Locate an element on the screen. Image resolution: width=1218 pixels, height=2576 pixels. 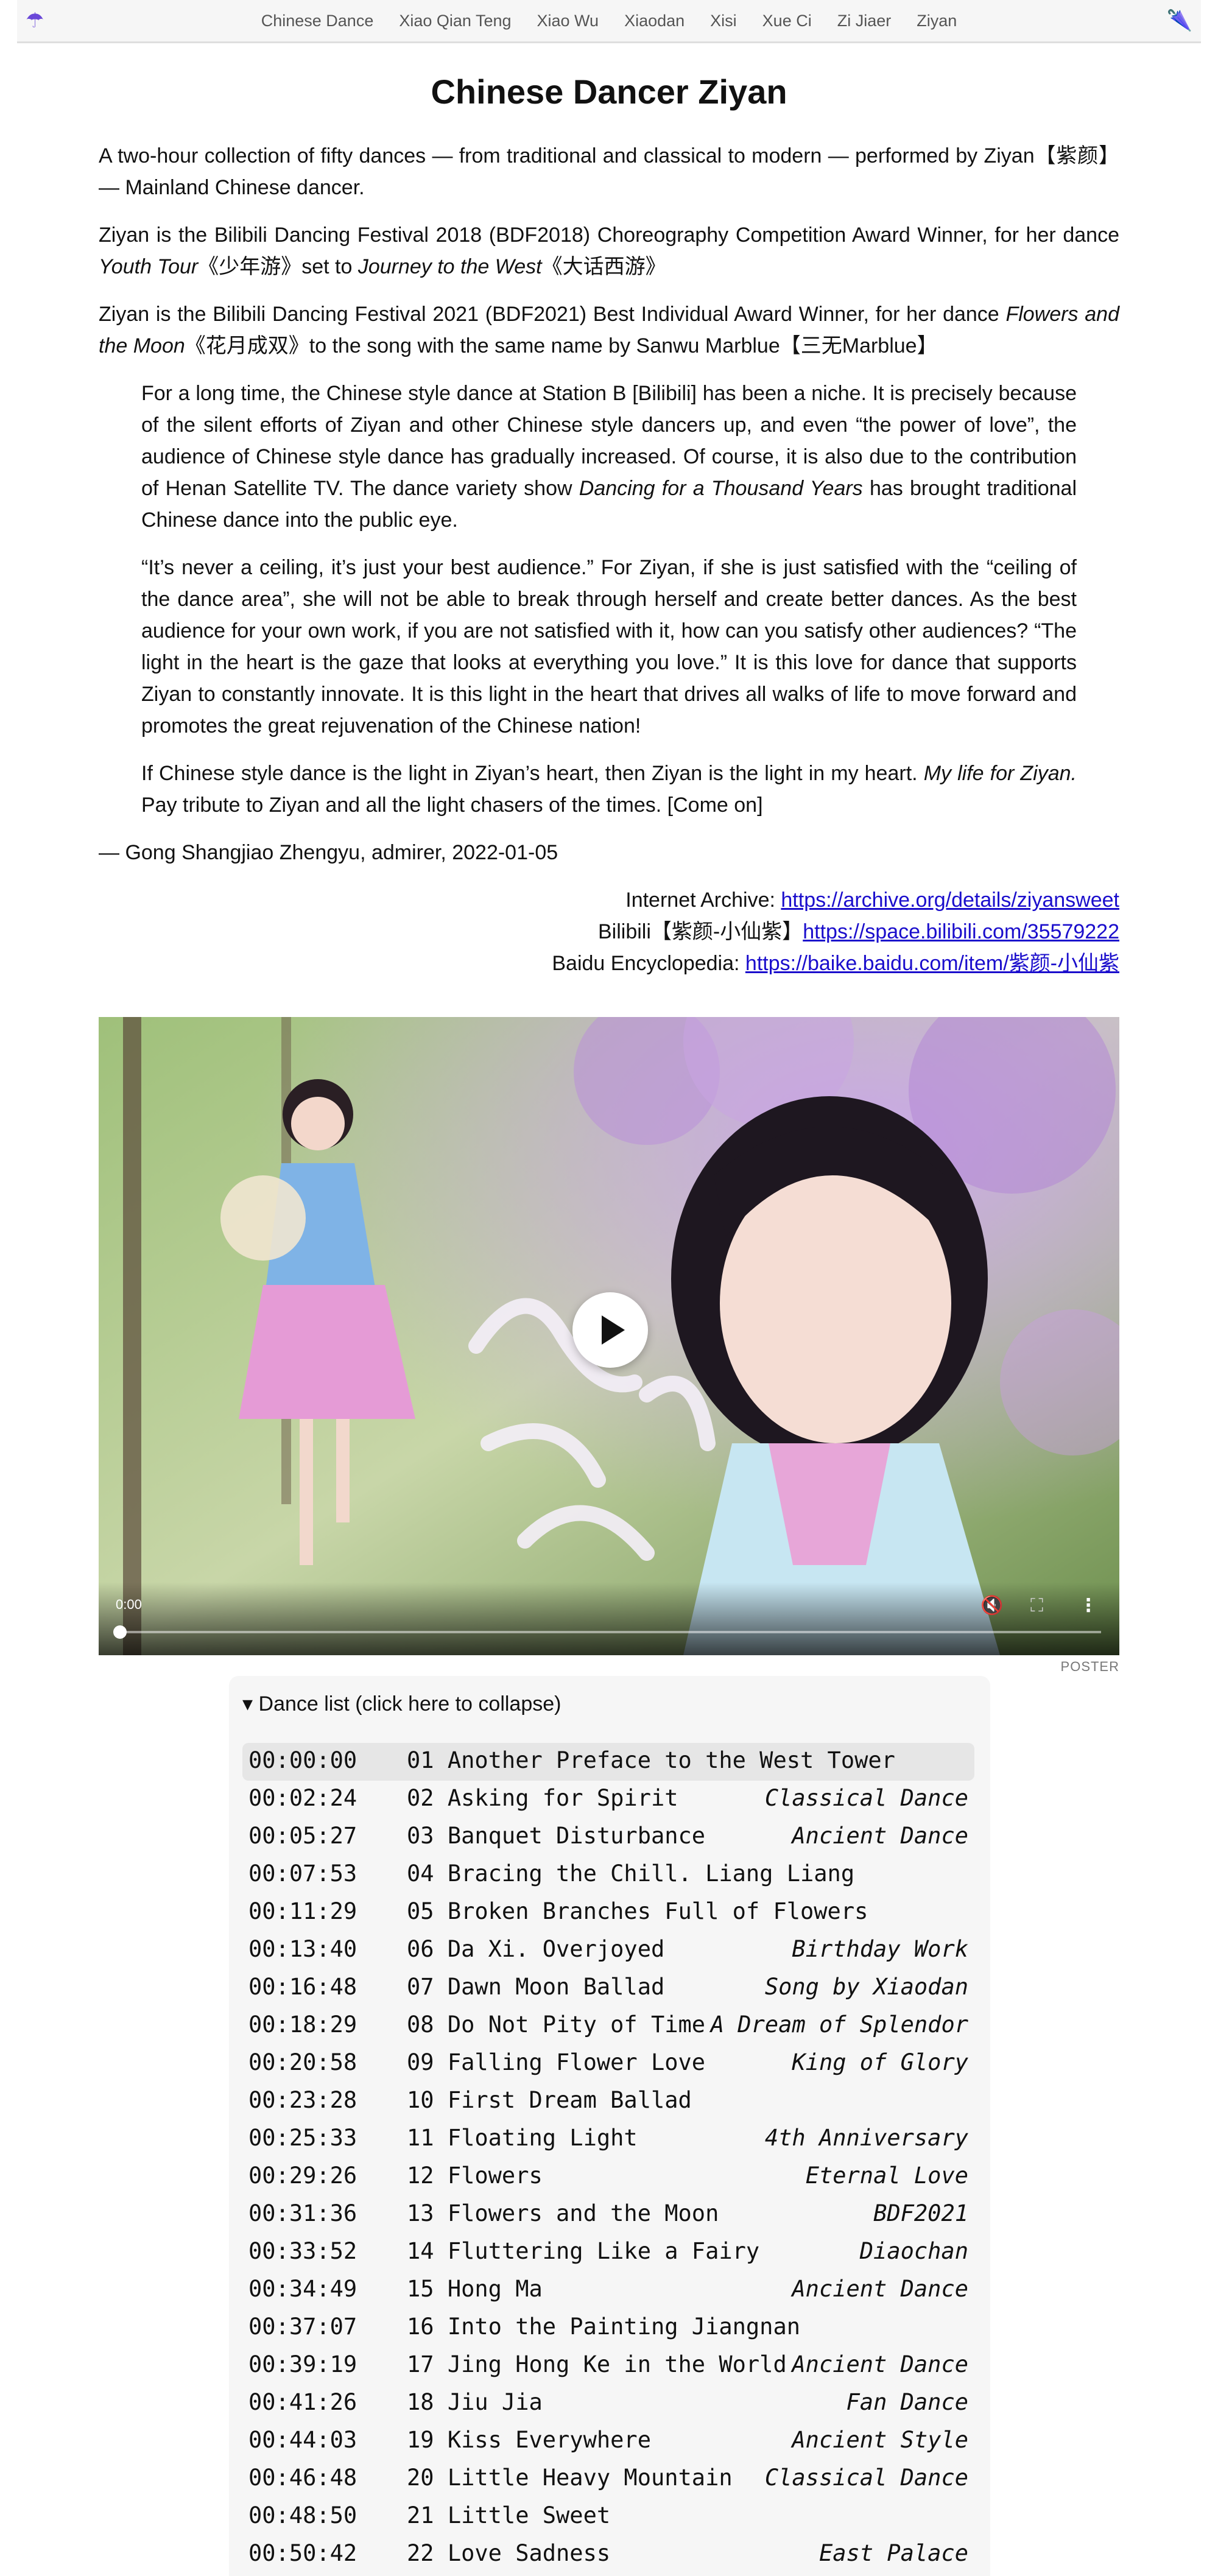
nav-link-zi-jiaer: Zi Jiaer is located at coordinates (864, 21).